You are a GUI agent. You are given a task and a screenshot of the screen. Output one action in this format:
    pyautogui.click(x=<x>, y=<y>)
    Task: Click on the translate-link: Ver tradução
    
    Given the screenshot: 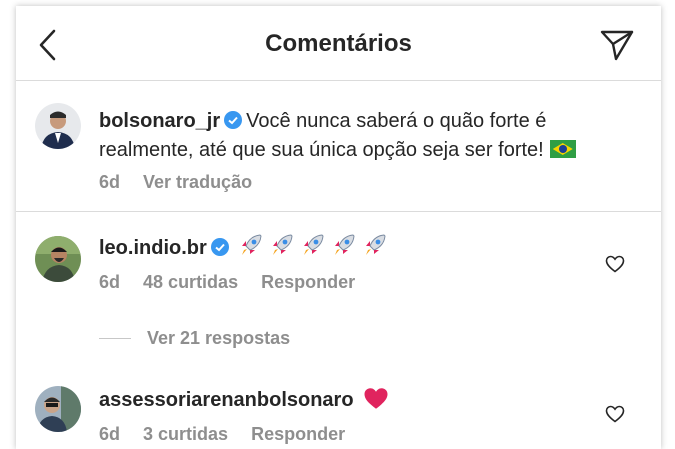 What is the action you would take?
    pyautogui.click(x=197, y=182)
    